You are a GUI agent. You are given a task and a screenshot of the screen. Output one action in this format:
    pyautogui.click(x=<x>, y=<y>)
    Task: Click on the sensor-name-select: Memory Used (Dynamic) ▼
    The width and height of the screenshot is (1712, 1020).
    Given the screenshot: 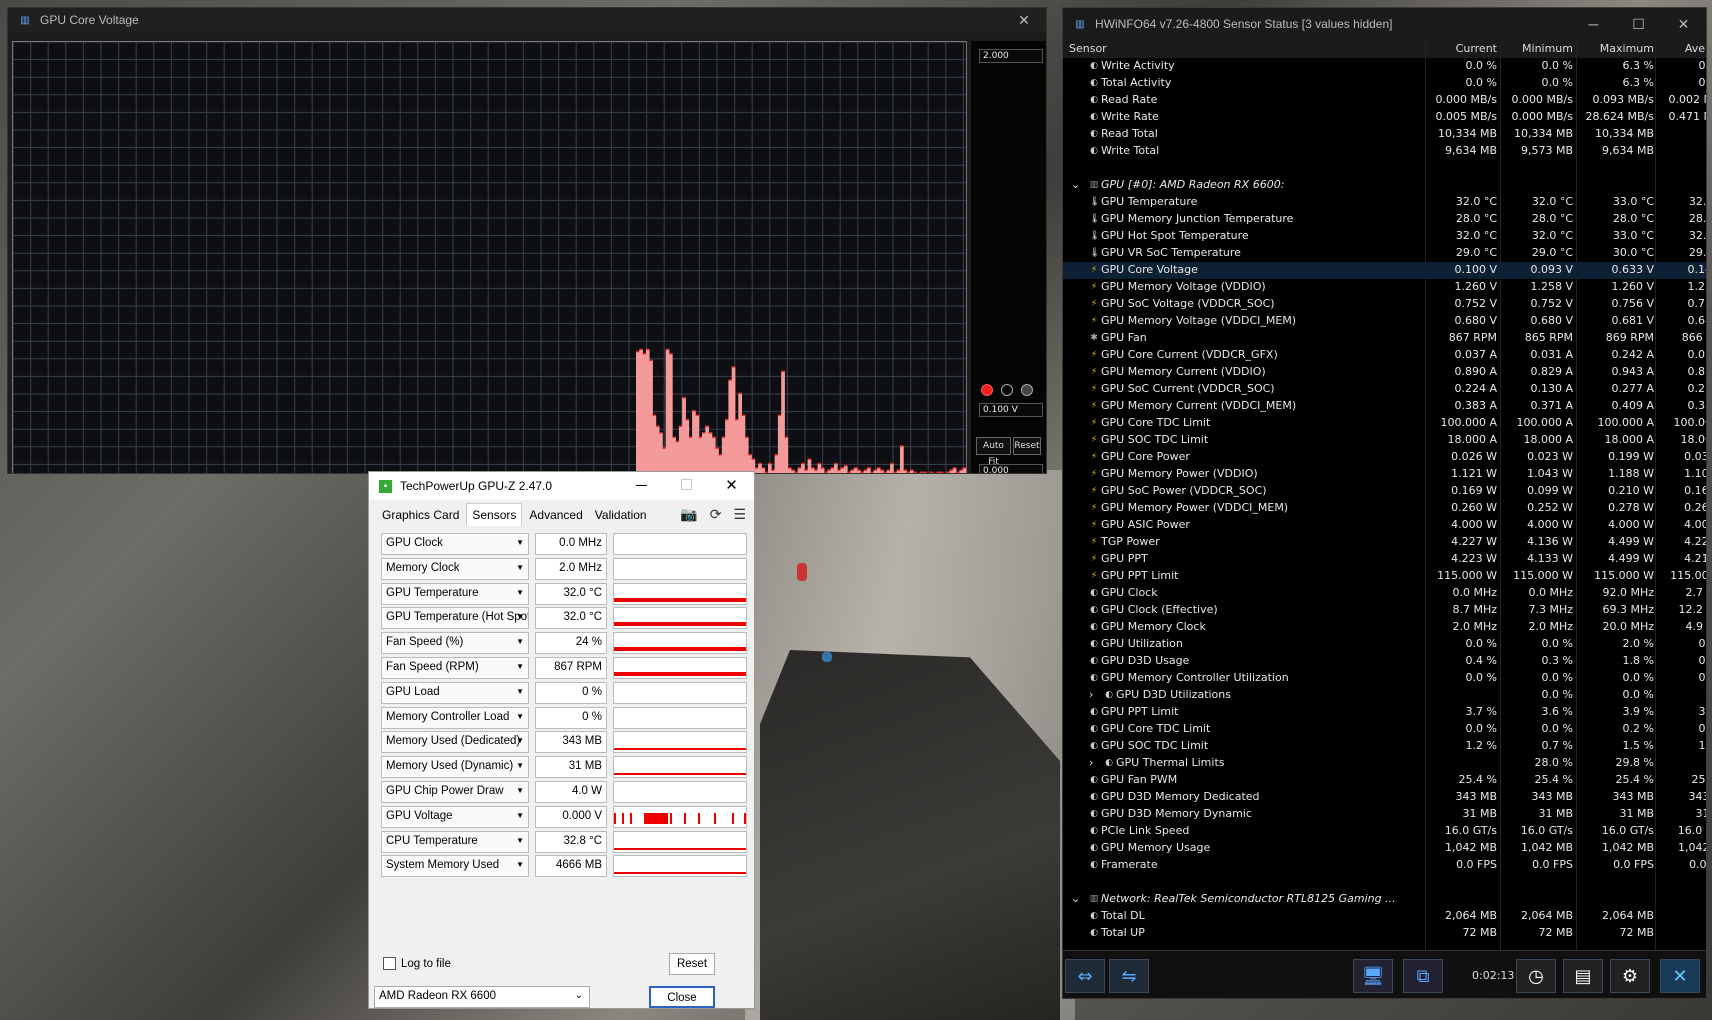 What is the action you would take?
    pyautogui.click(x=455, y=767)
    